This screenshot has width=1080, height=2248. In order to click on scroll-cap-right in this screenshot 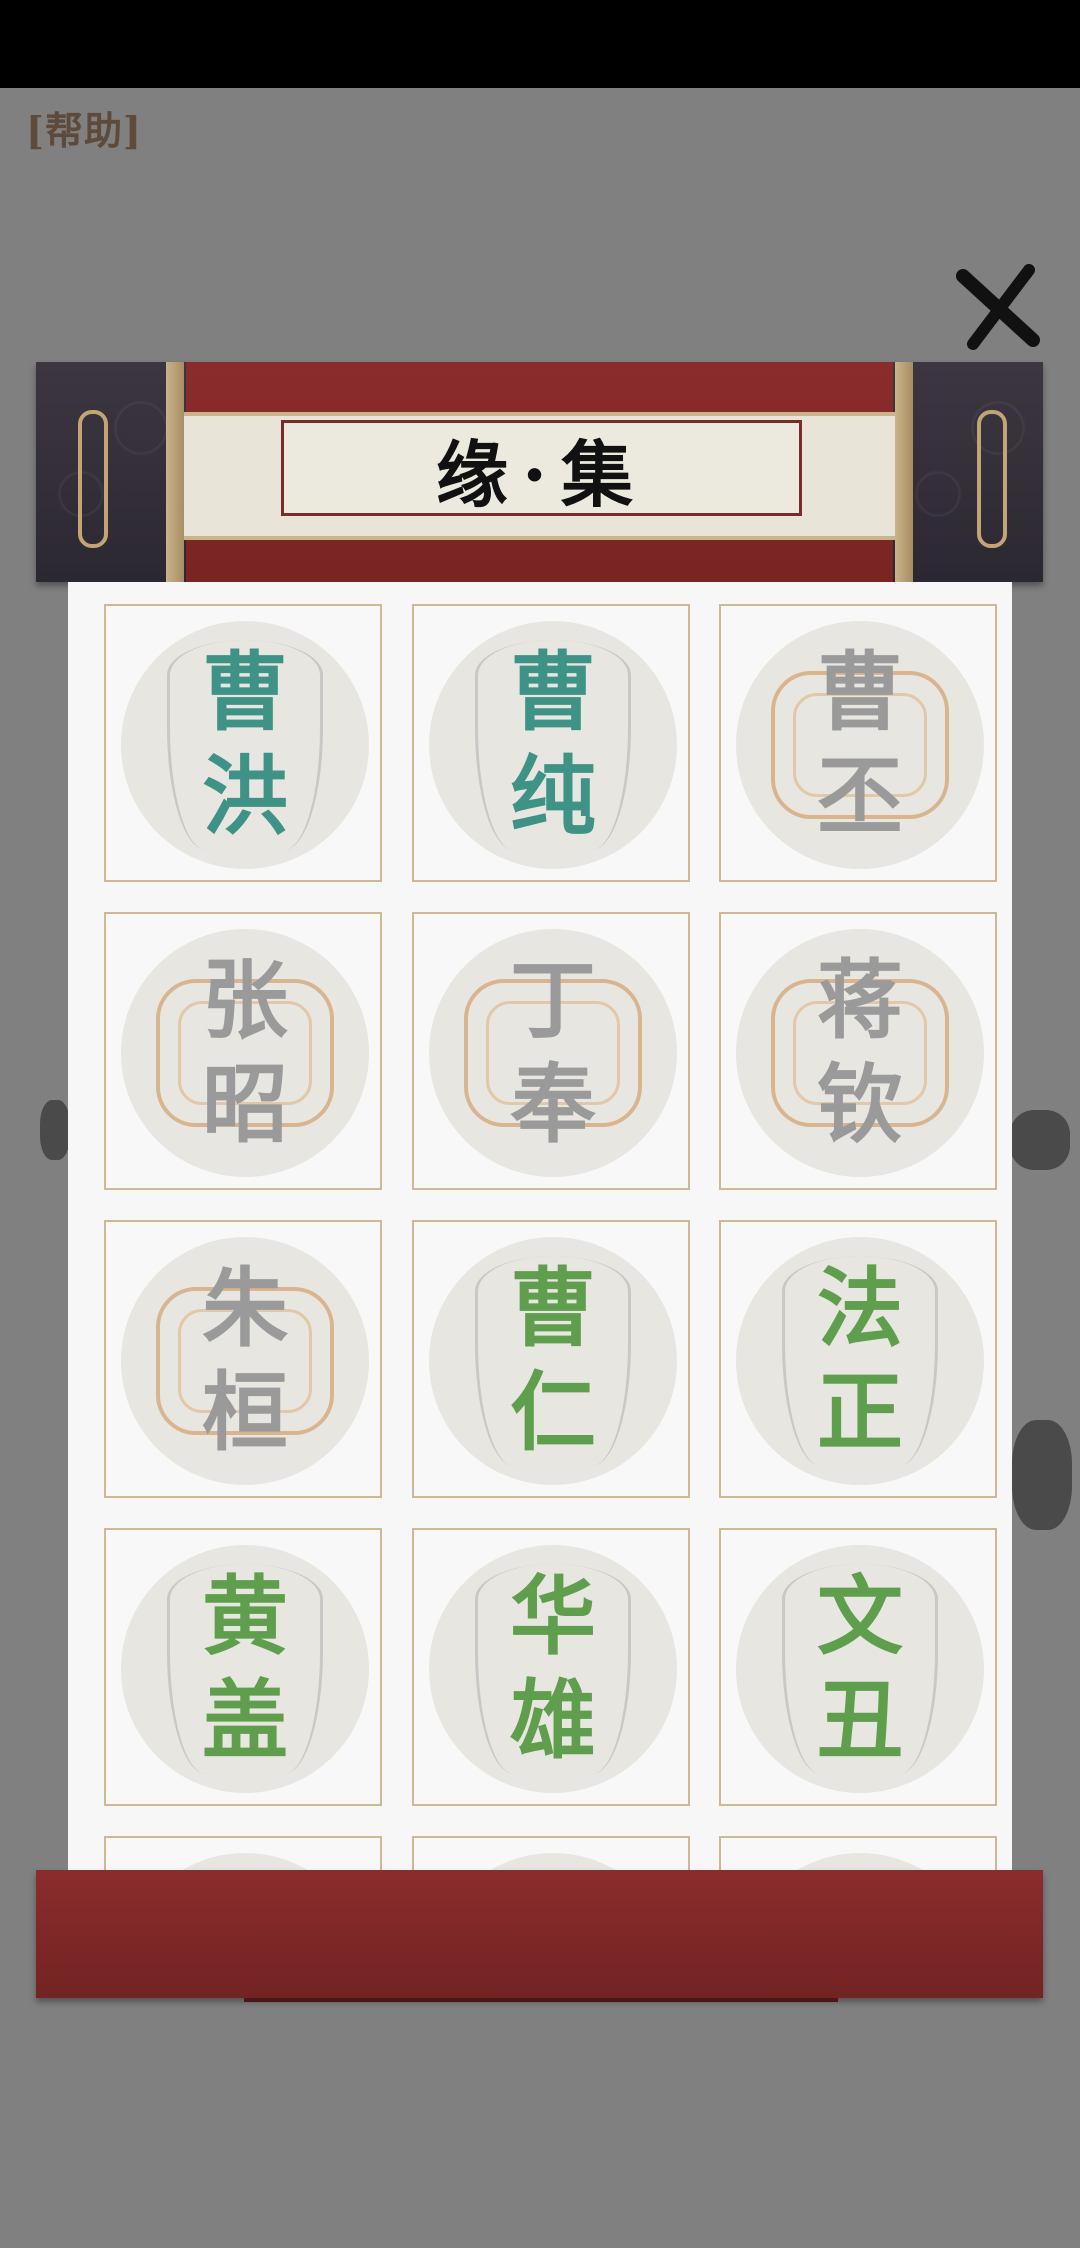, I will do `click(968, 472)`.